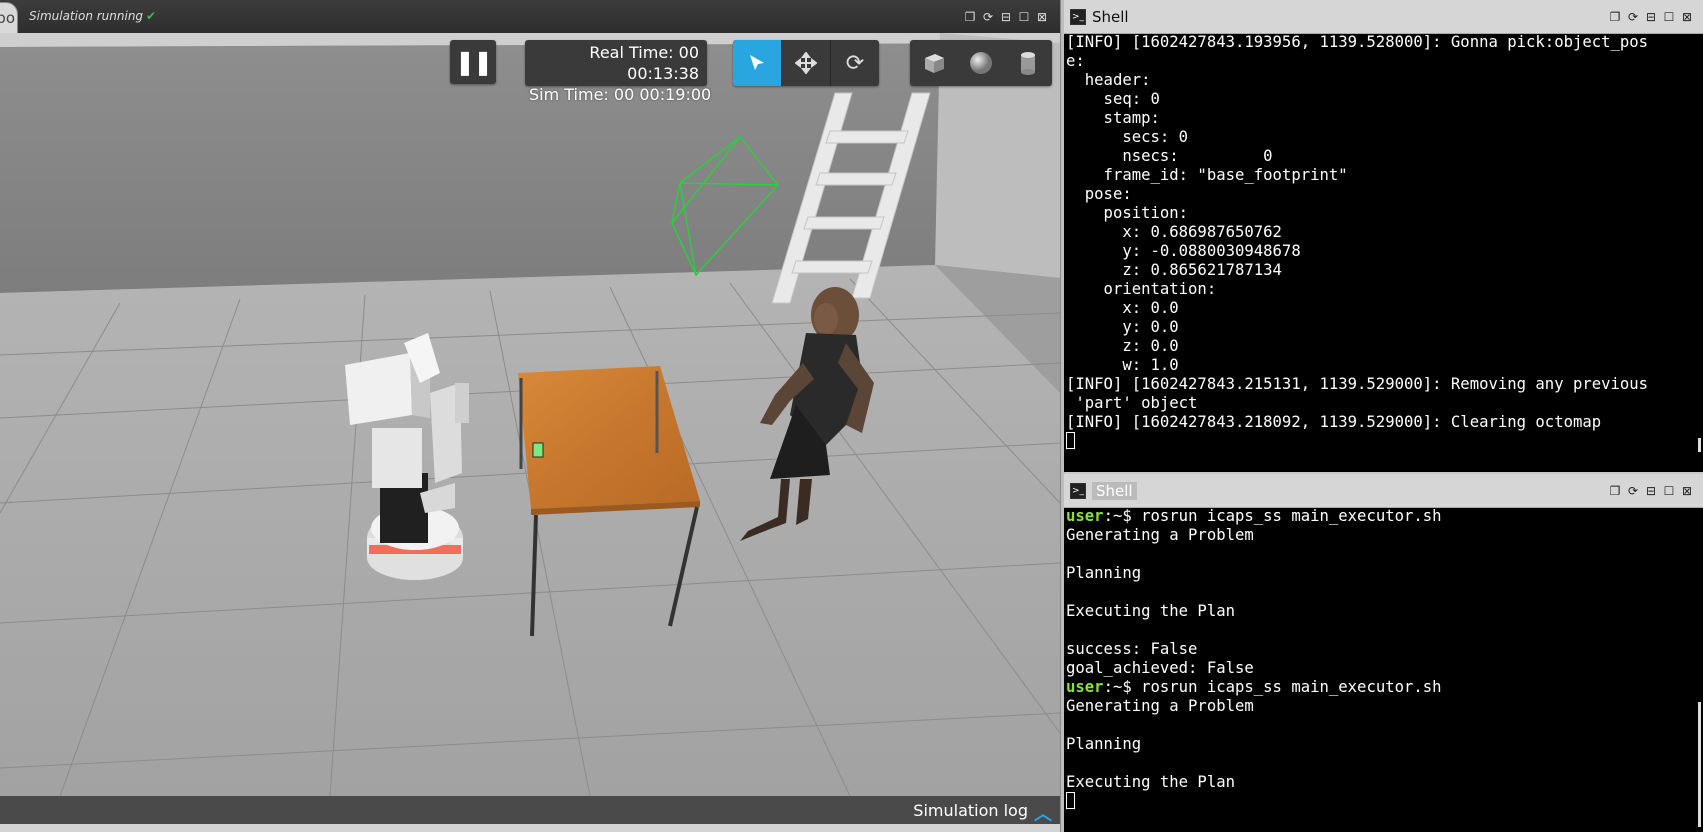 This screenshot has width=1703, height=832. What do you see at coordinates (1114, 491) in the screenshot?
I see `shell-title-bottom: Shell` at bounding box center [1114, 491].